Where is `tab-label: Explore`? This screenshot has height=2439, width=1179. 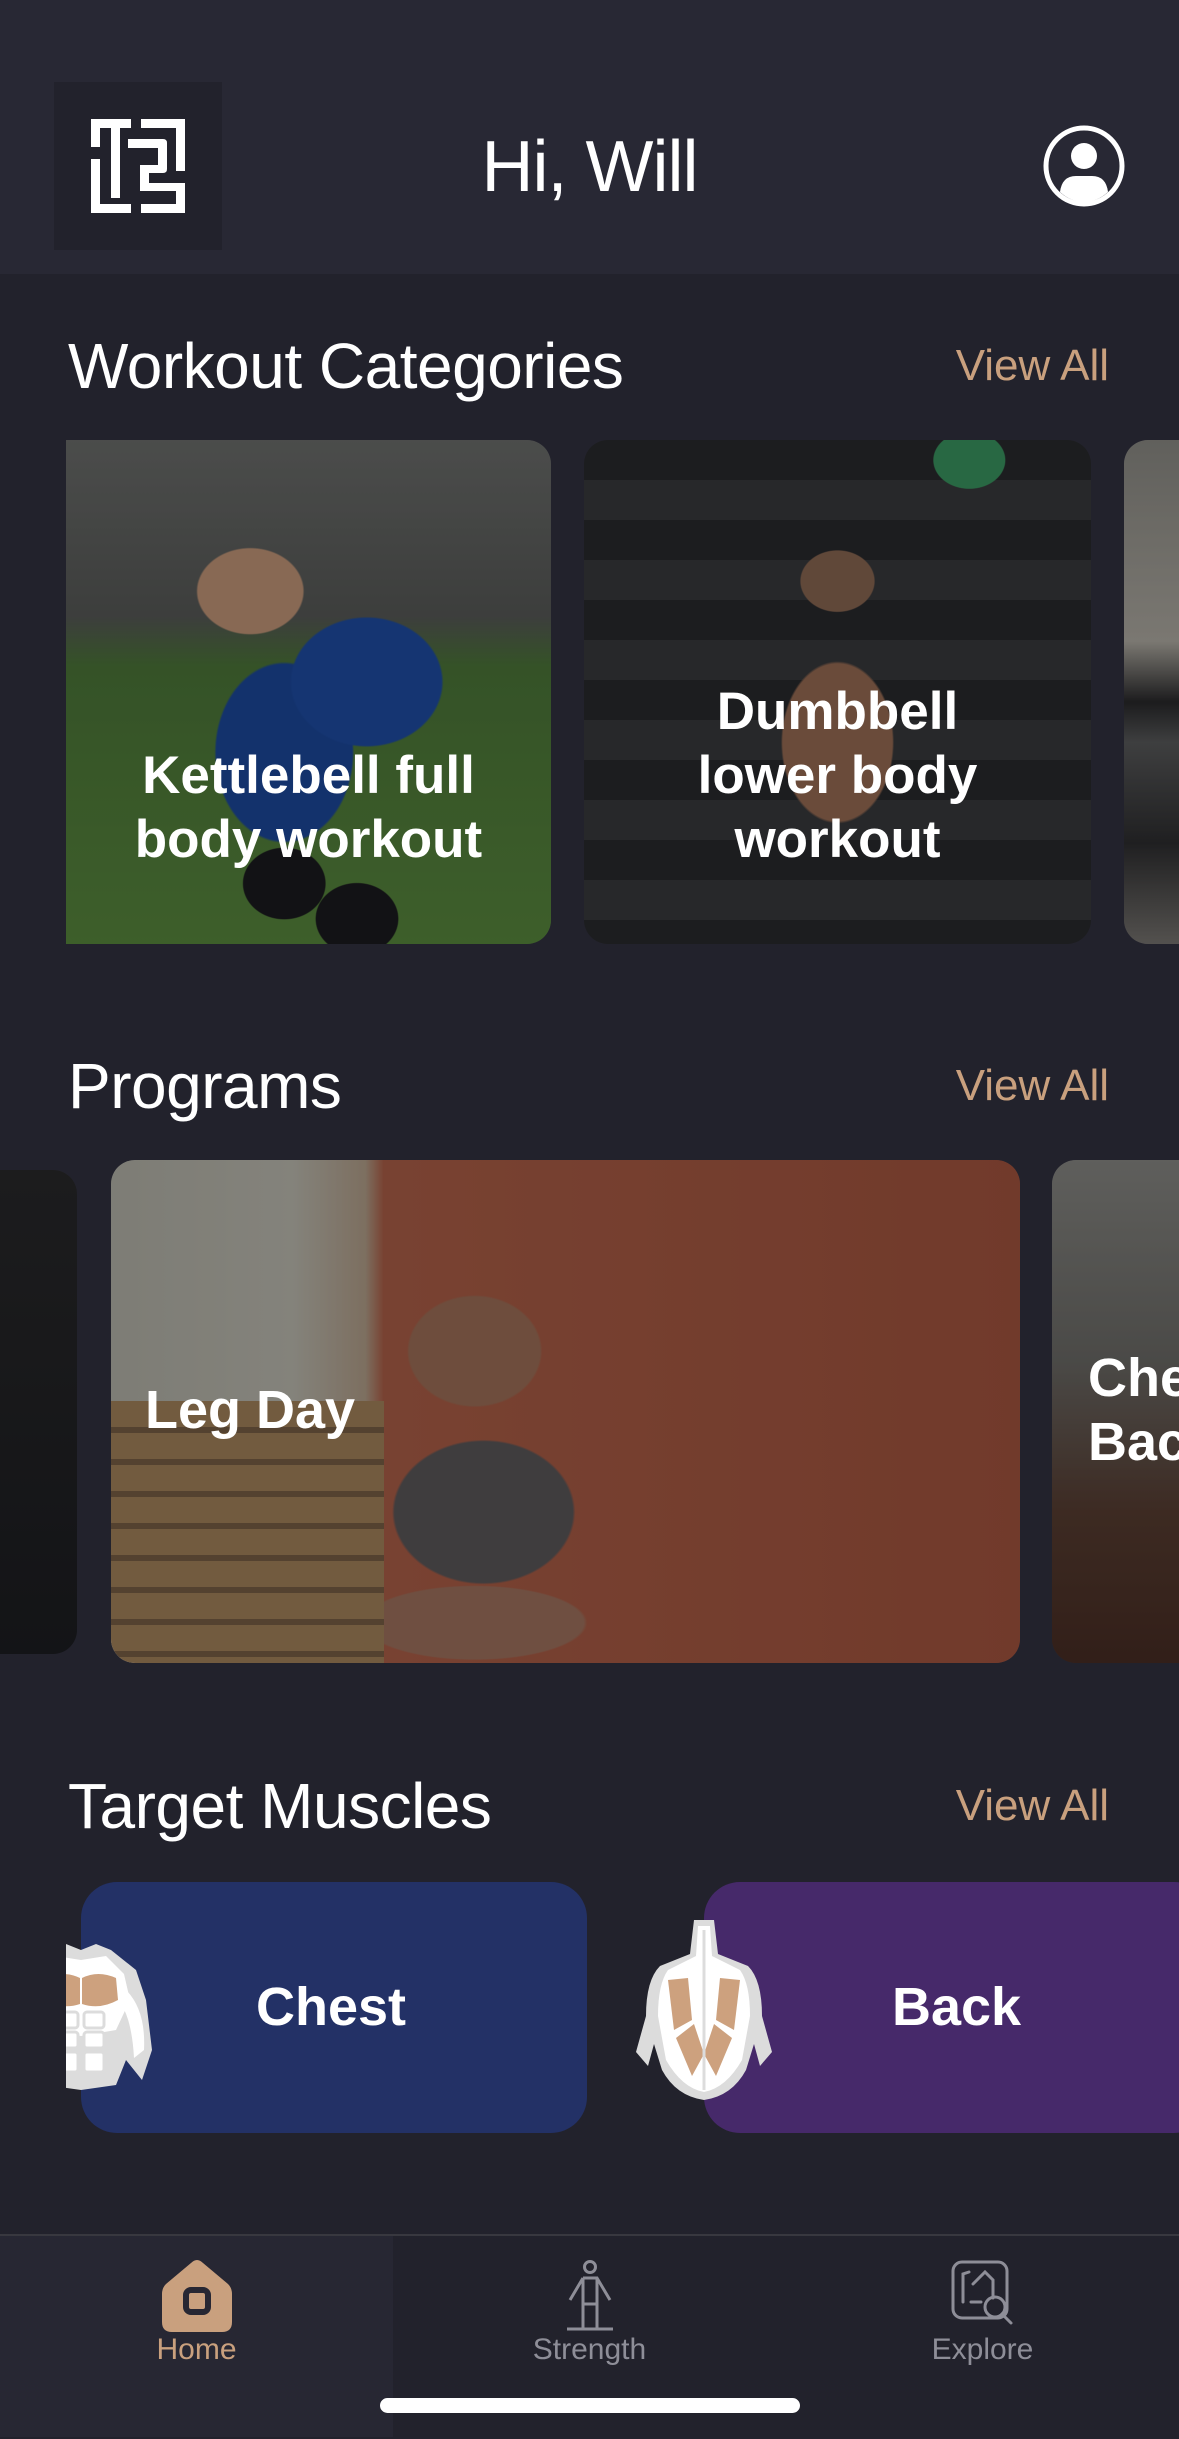
tab-label: Explore is located at coordinates (982, 2349).